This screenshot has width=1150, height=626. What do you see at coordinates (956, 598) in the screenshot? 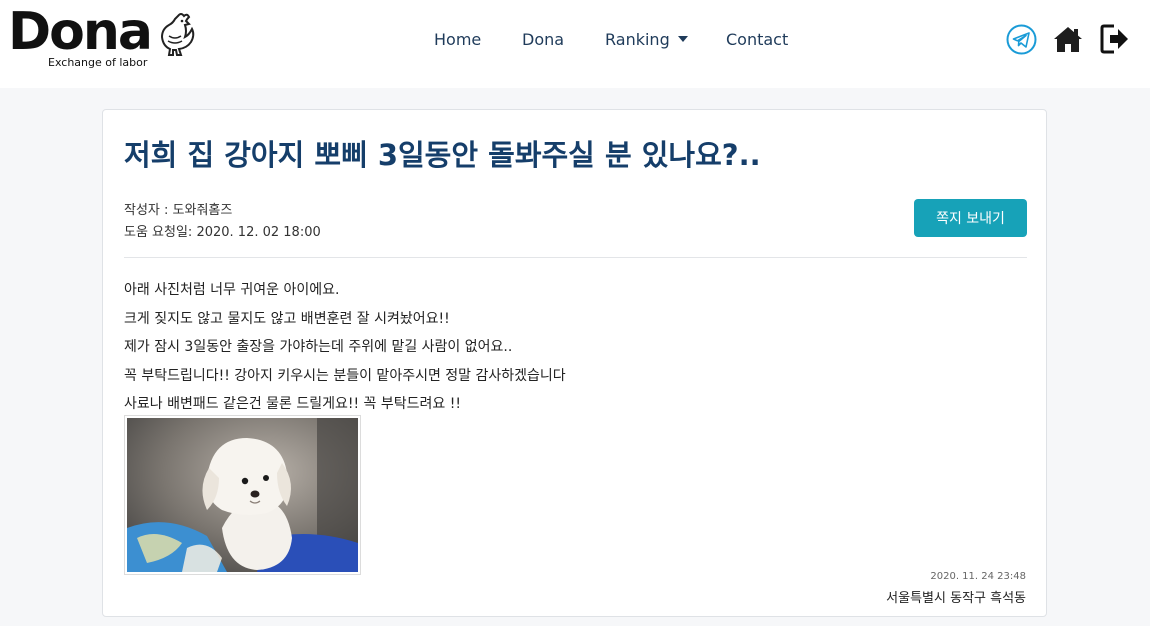
I see `post-location: 서울특별시 동작구 흑석동` at bounding box center [956, 598].